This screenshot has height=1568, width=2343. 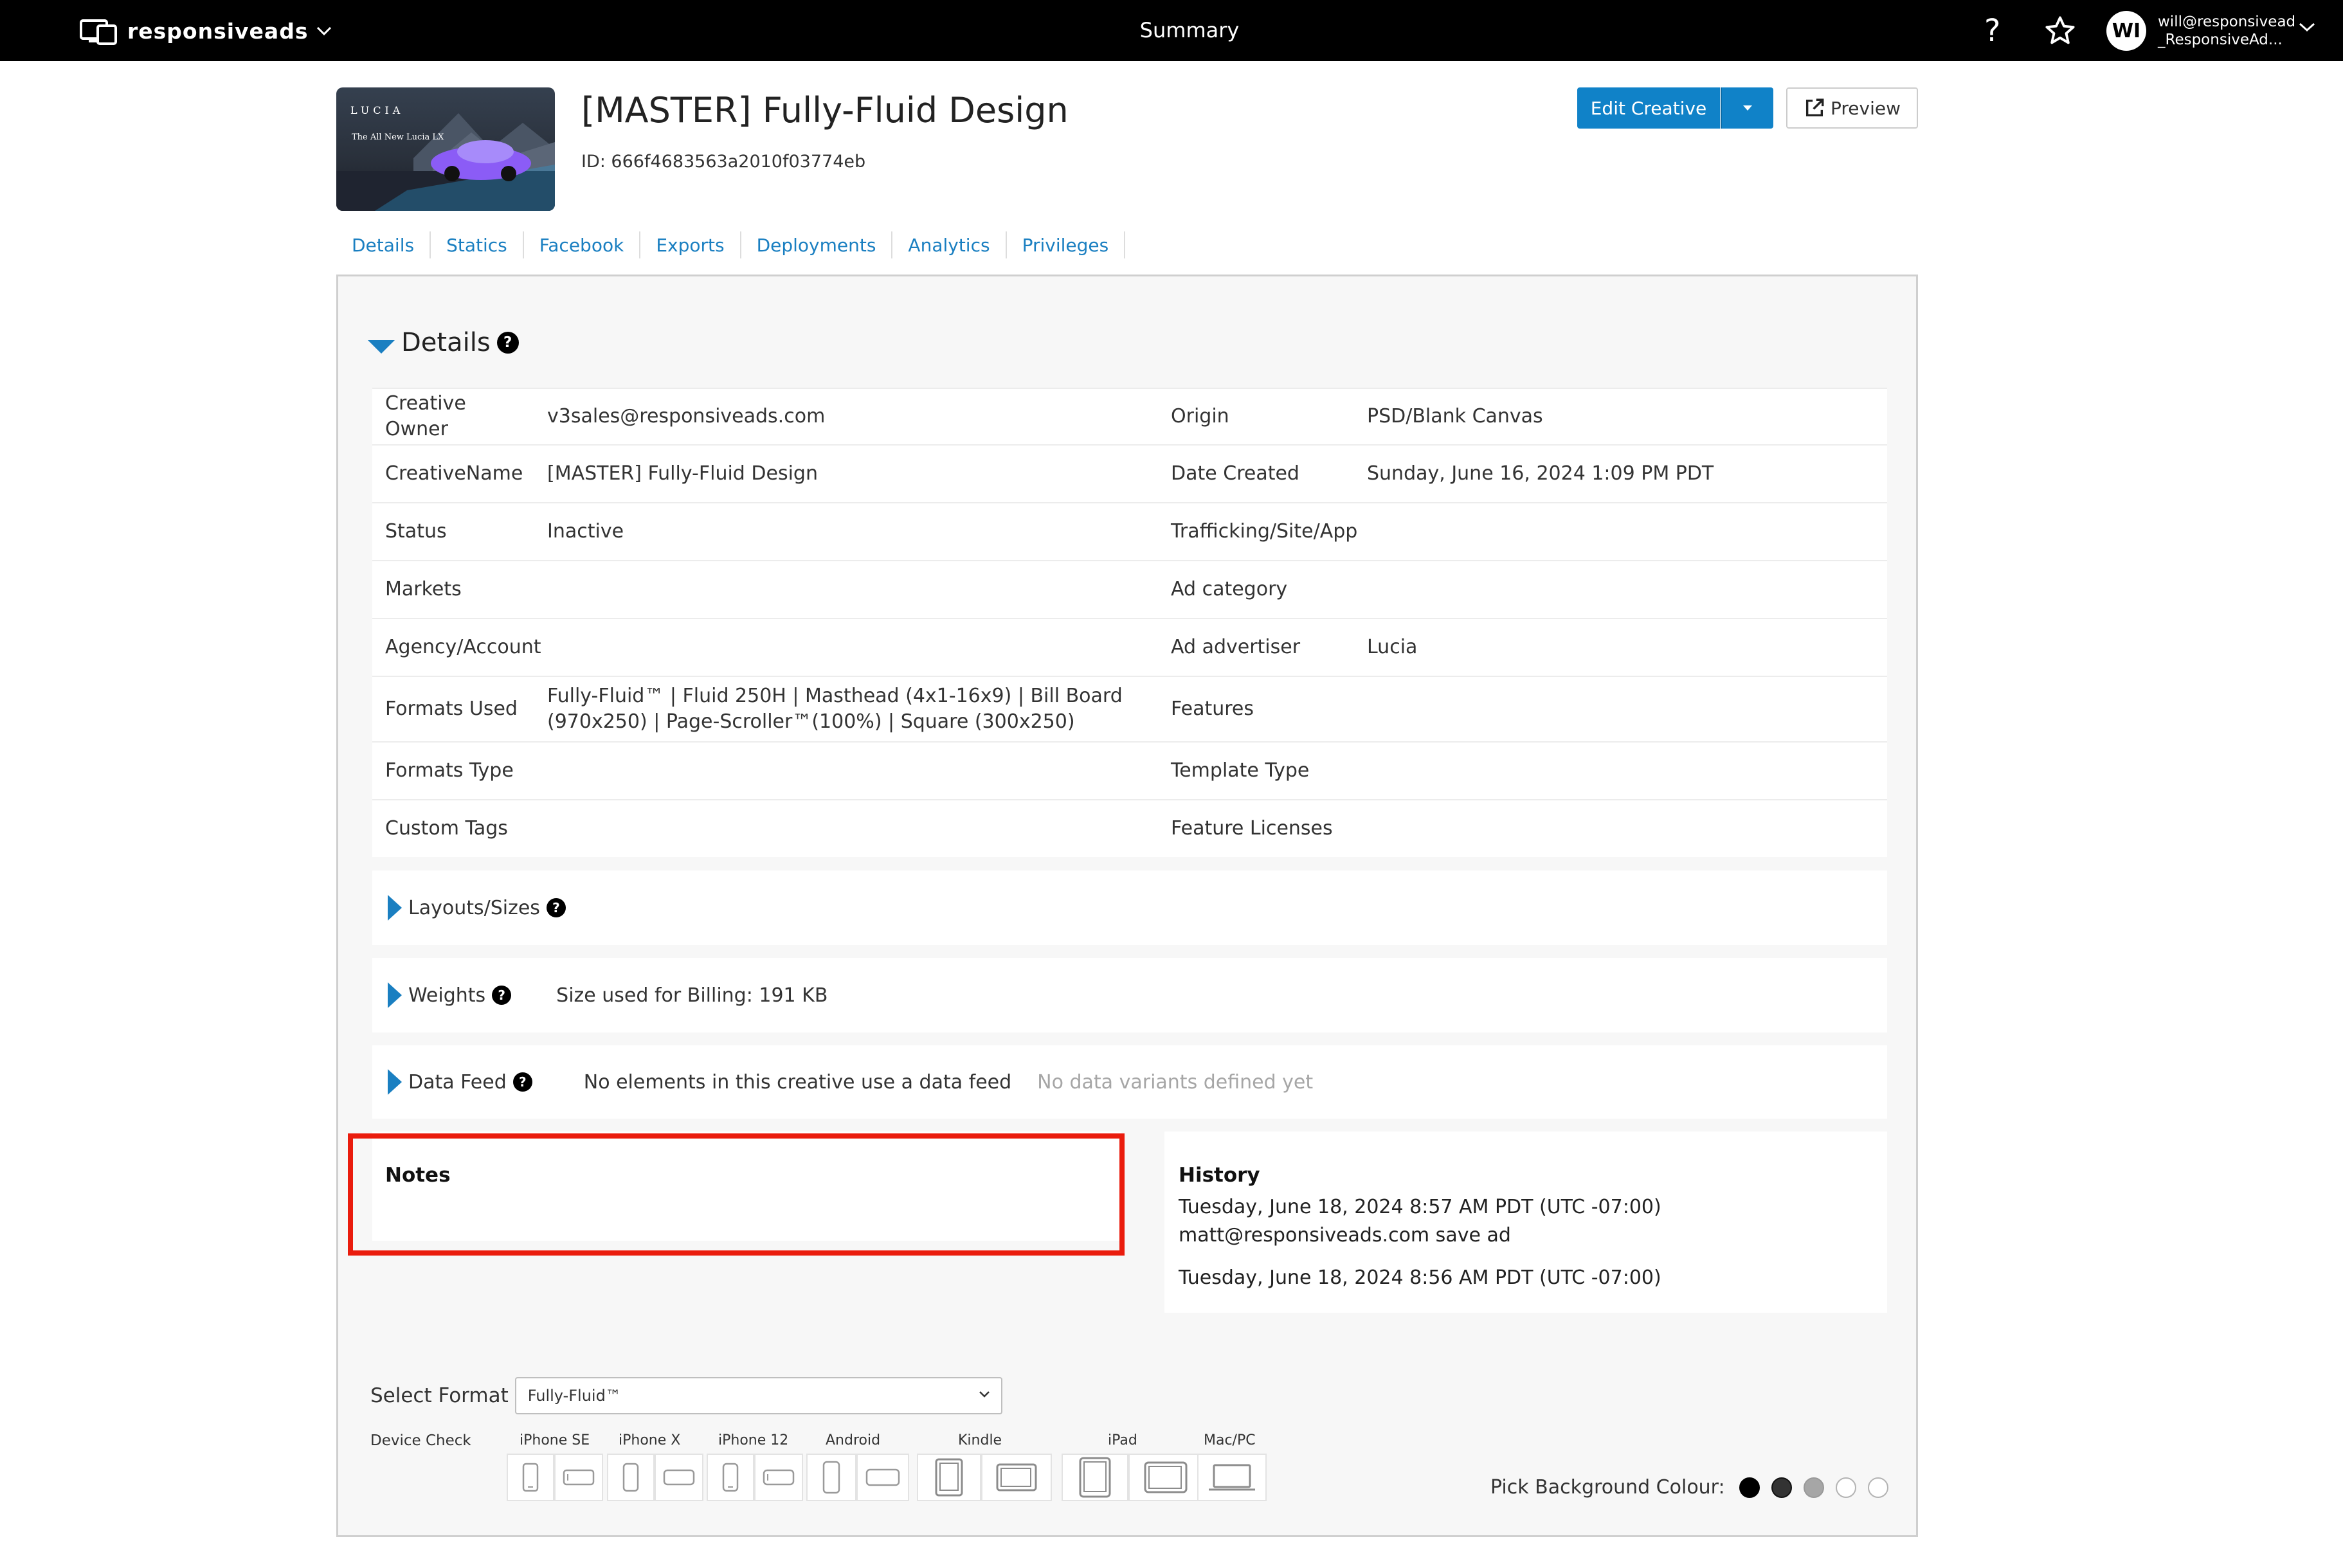 What do you see at coordinates (817, 244) in the screenshot?
I see `tab-deployments: Deployments` at bounding box center [817, 244].